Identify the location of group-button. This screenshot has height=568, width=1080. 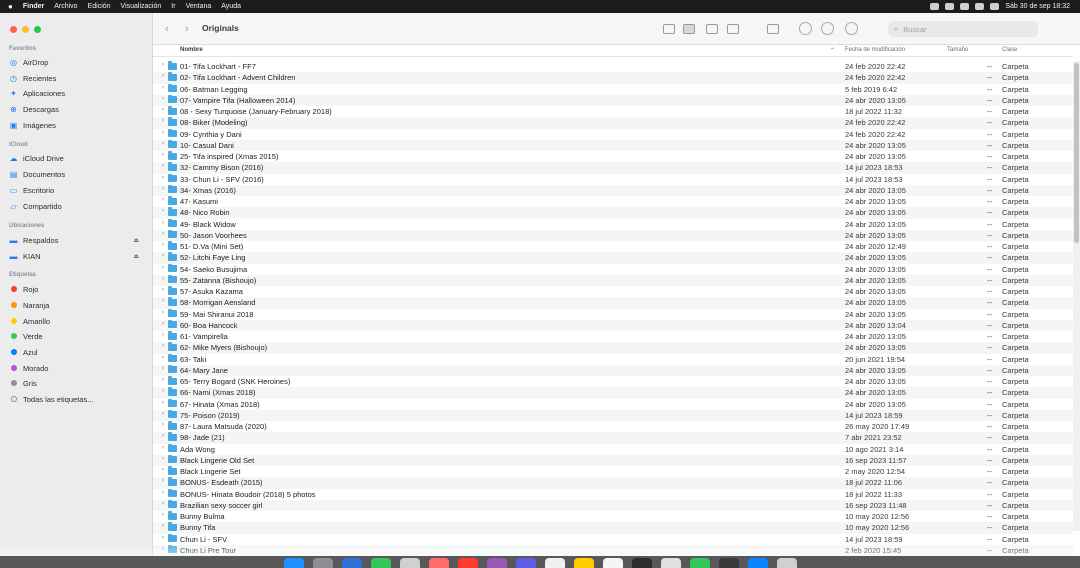
(773, 29).